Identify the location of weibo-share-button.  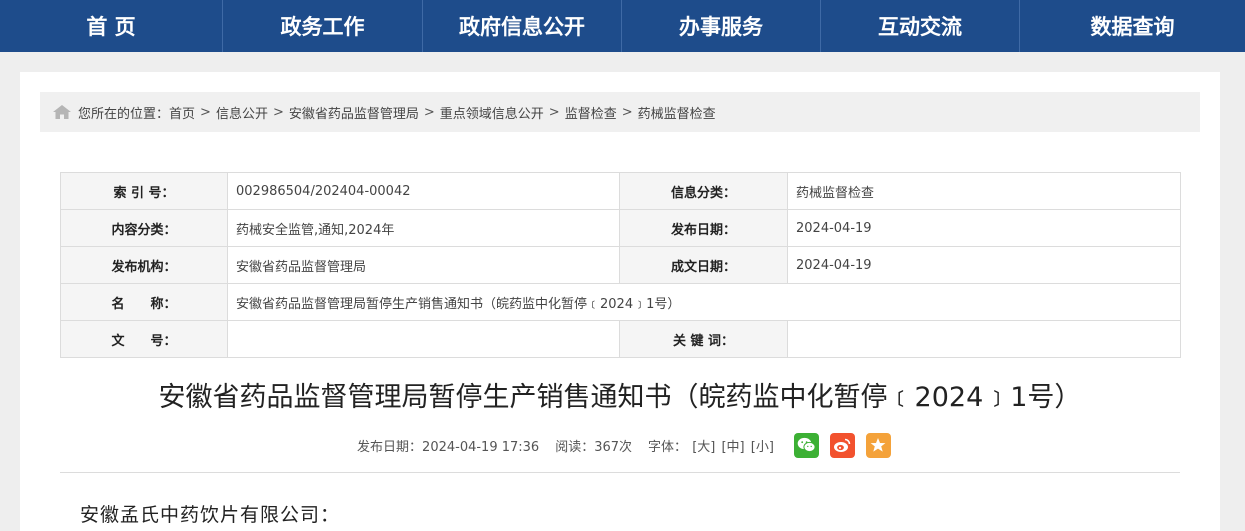
(842, 445).